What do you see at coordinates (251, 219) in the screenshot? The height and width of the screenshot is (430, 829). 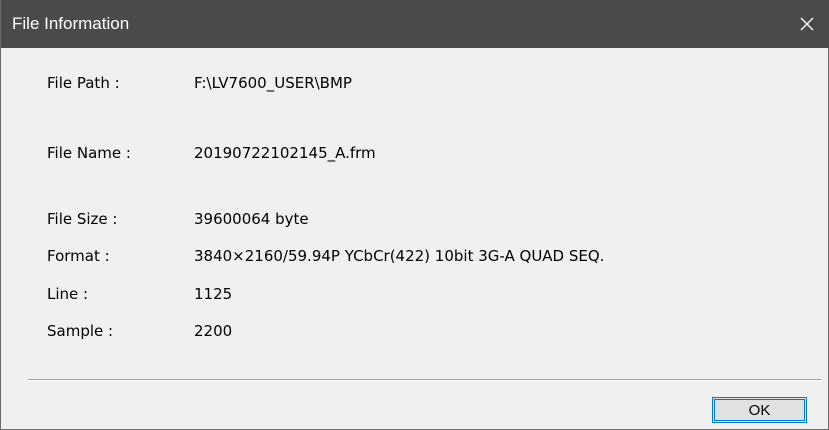 I see `file-size-value: 39600064 byte` at bounding box center [251, 219].